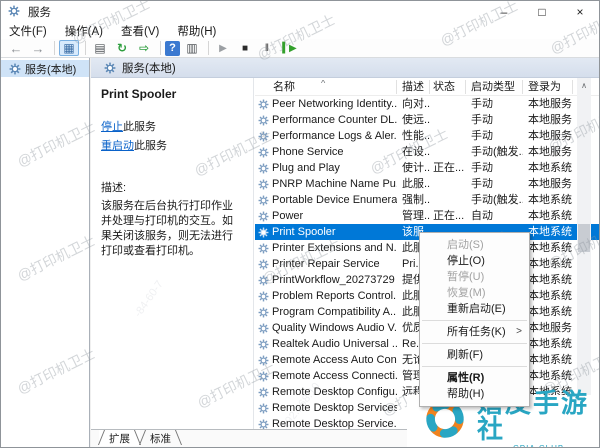  Describe the element at coordinates (474, 378) in the screenshot. I see `context-menu-item: 属性(R)` at that location.